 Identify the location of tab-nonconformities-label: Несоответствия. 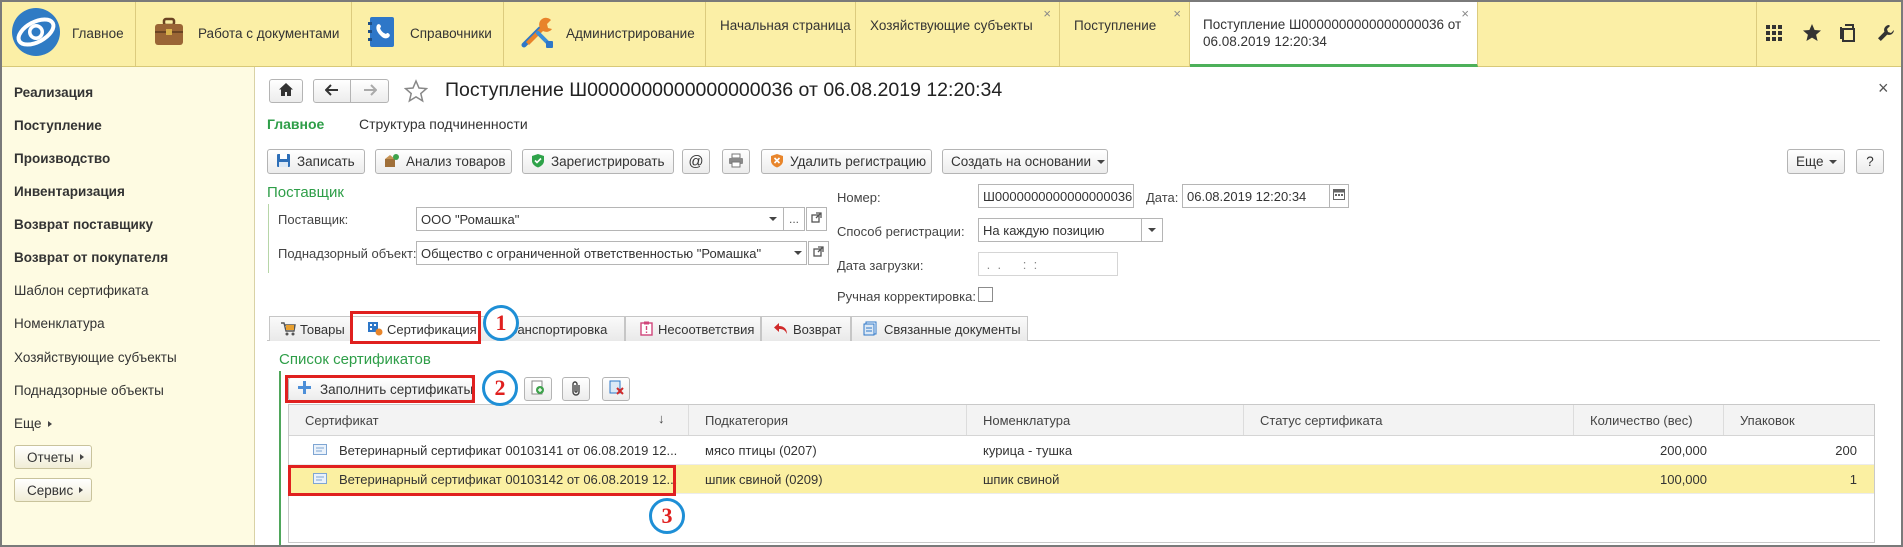
(706, 329).